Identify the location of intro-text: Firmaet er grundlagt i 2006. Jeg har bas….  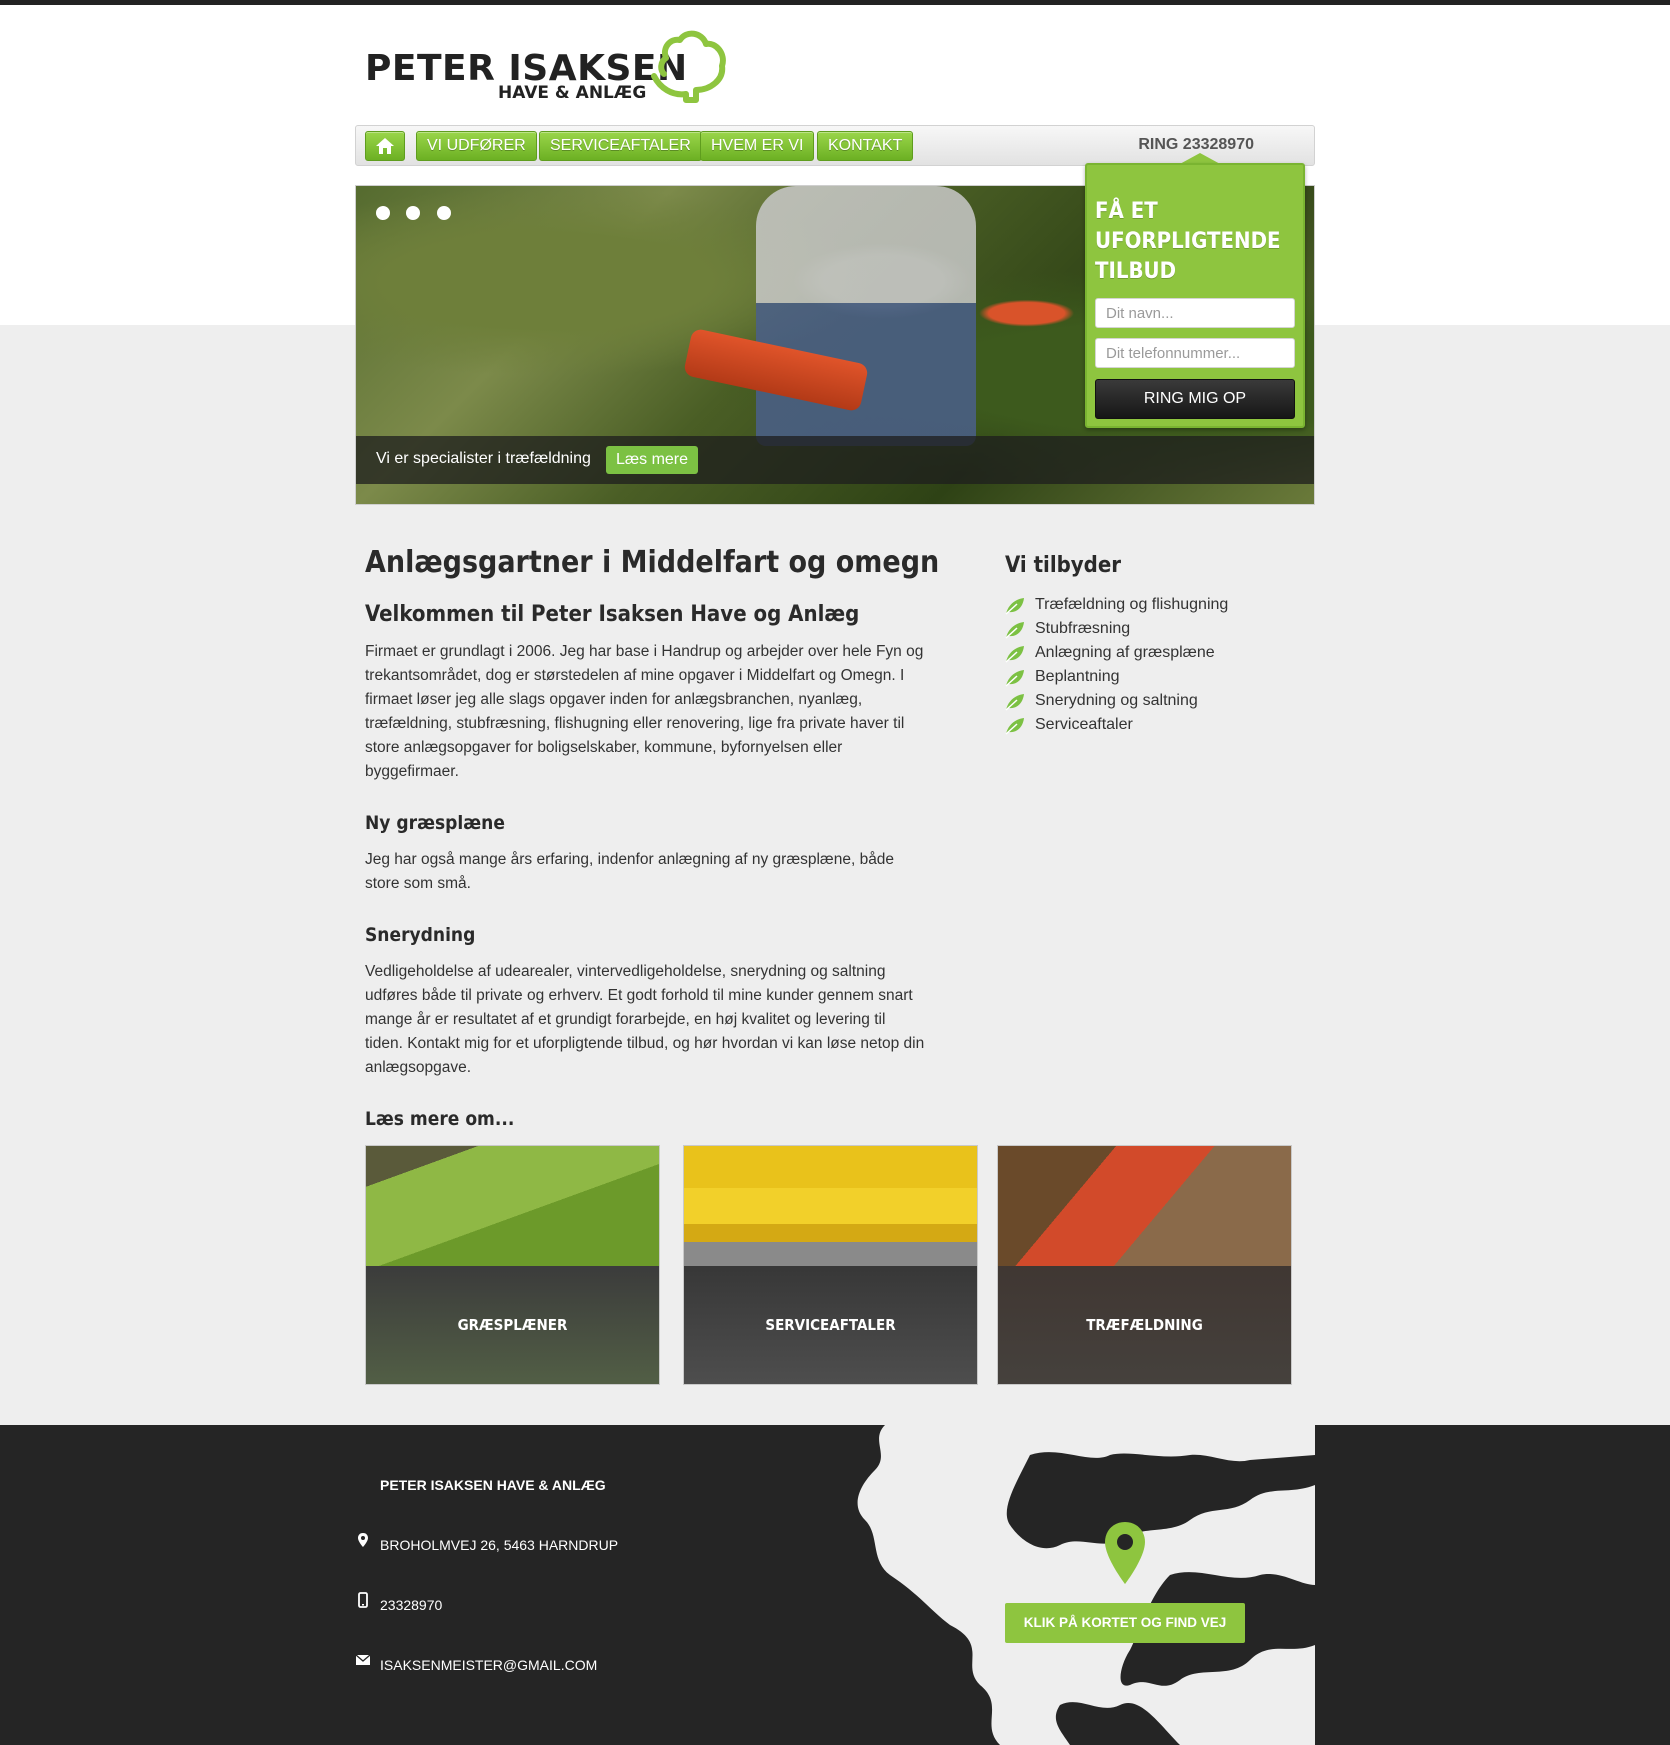
(644, 711).